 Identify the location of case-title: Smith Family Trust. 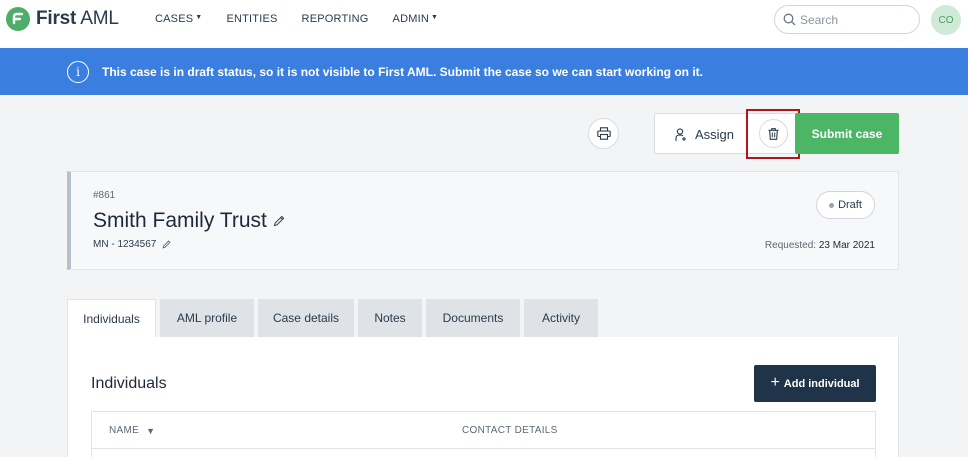
(180, 220).